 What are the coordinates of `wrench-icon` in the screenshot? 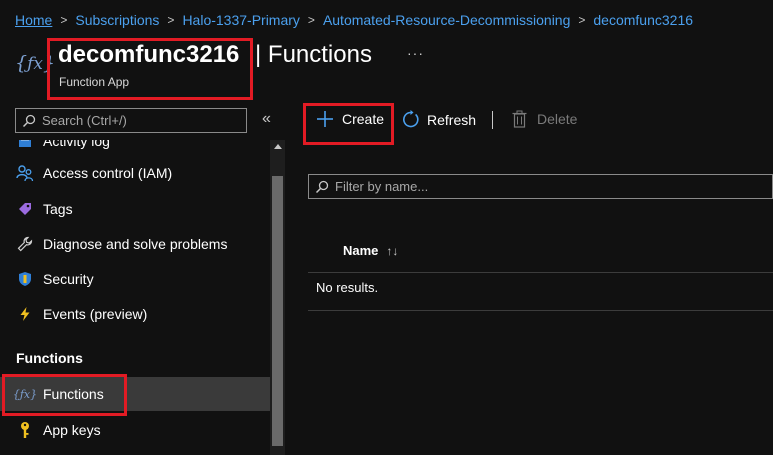 It's located at (25, 244).